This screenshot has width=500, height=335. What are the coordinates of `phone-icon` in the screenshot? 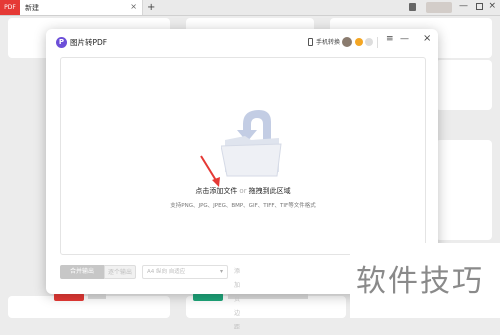 It's located at (310, 42).